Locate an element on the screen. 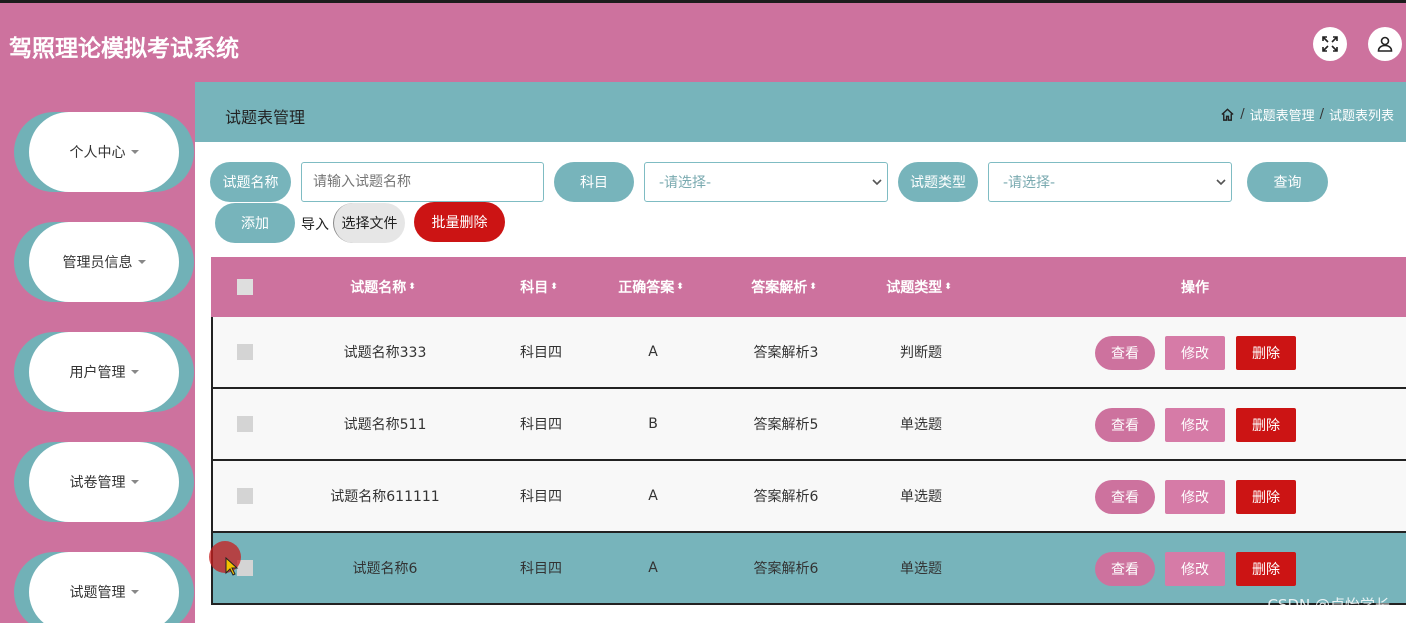  type-select: -请选择- is located at coordinates (1110, 182).